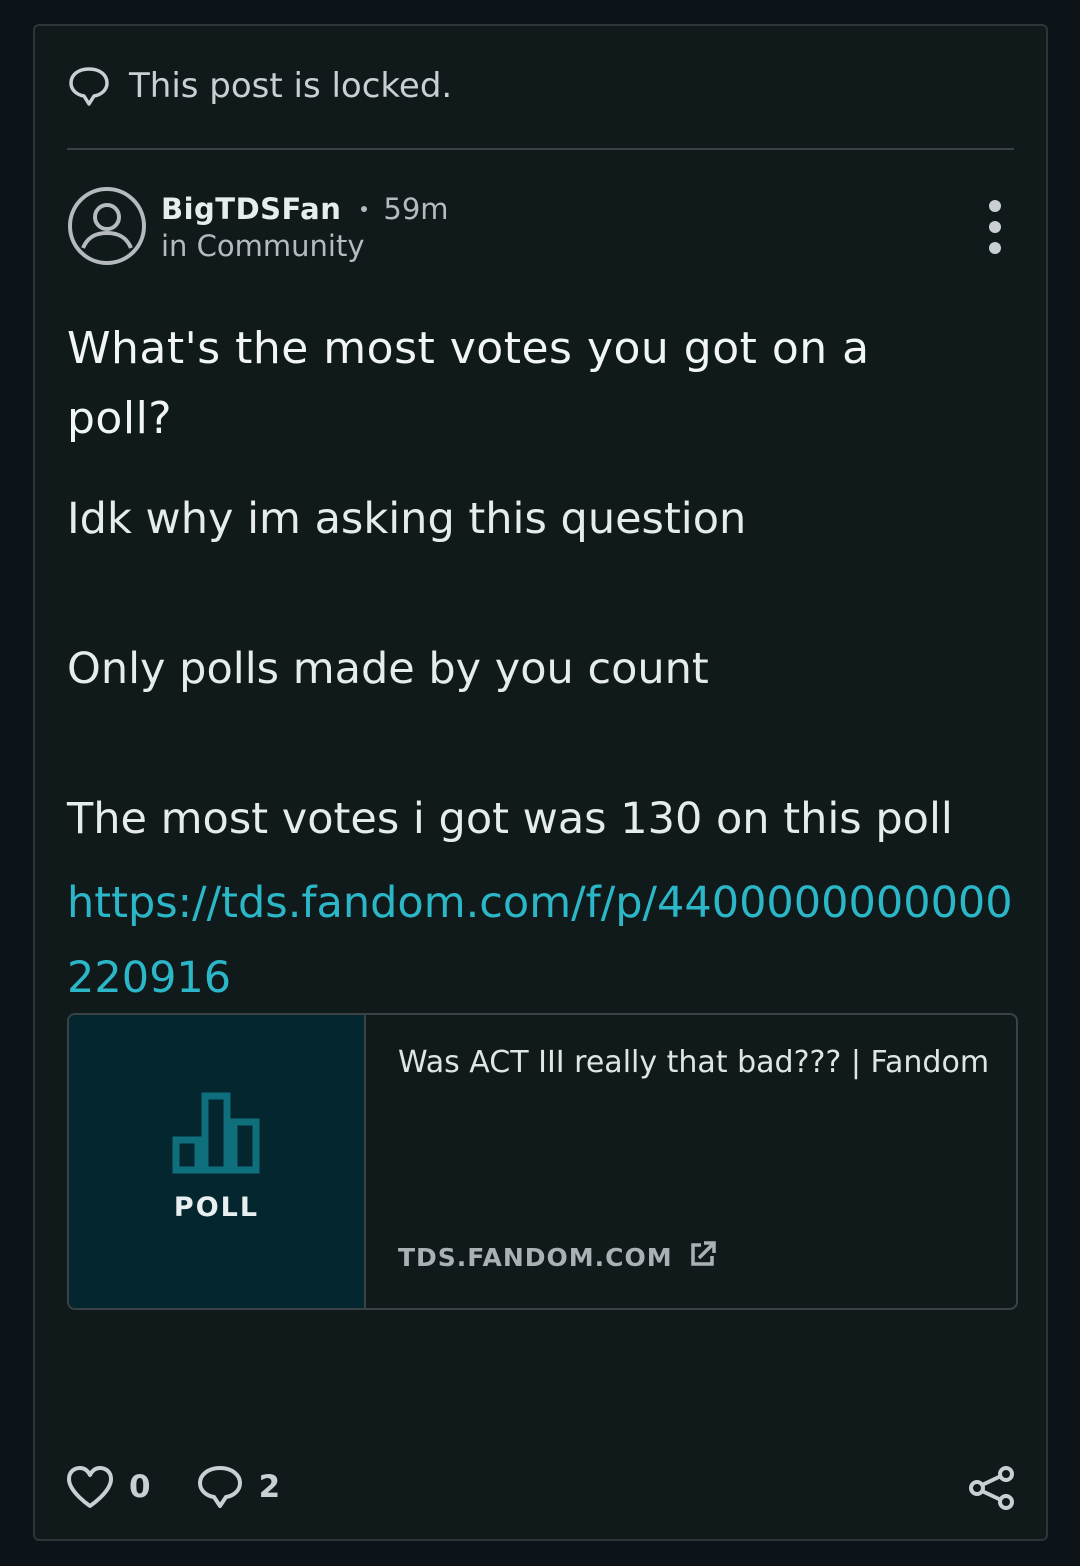 This screenshot has height=1566, width=1080. What do you see at coordinates (90, 1487) in the screenshot?
I see `heart-icon` at bounding box center [90, 1487].